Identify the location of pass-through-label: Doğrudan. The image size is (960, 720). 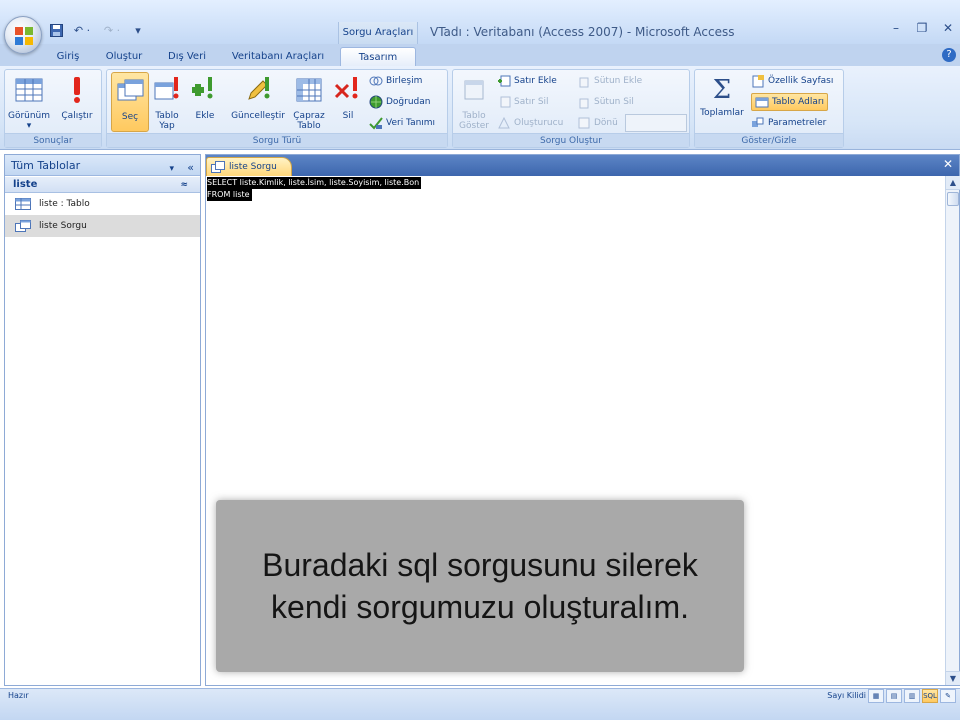
(408, 102).